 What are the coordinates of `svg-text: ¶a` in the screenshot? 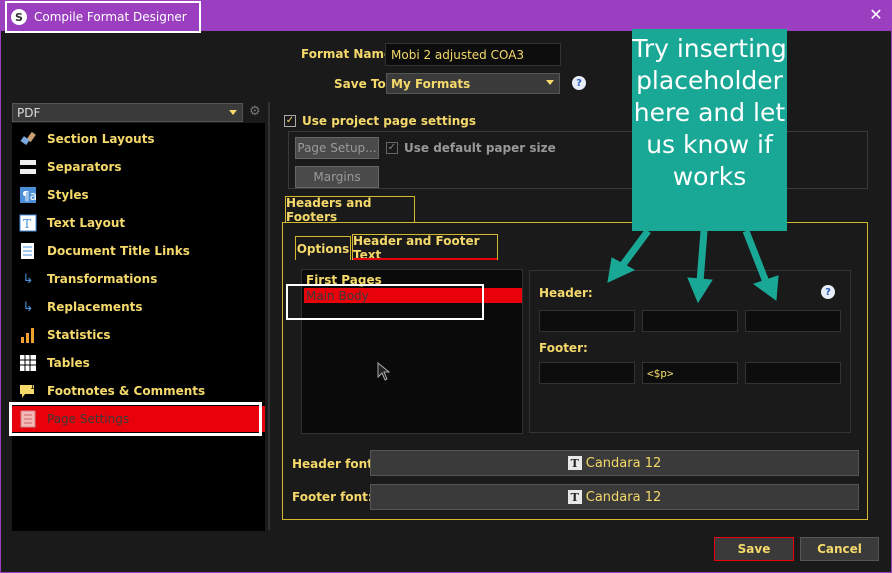 It's located at (29, 196).